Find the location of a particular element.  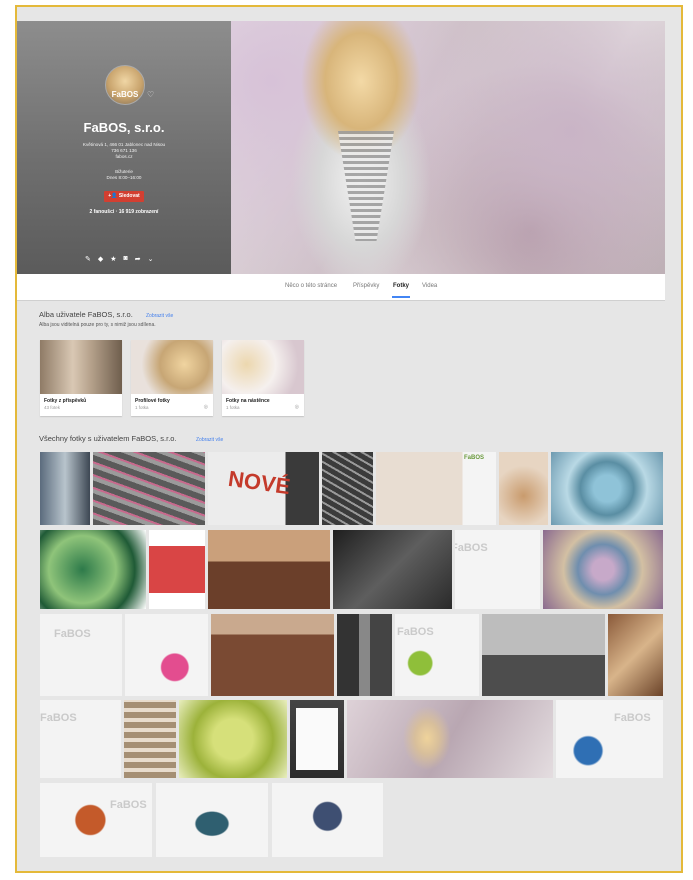

albums-show-all-link: Zobrazit vše is located at coordinates (159, 316).